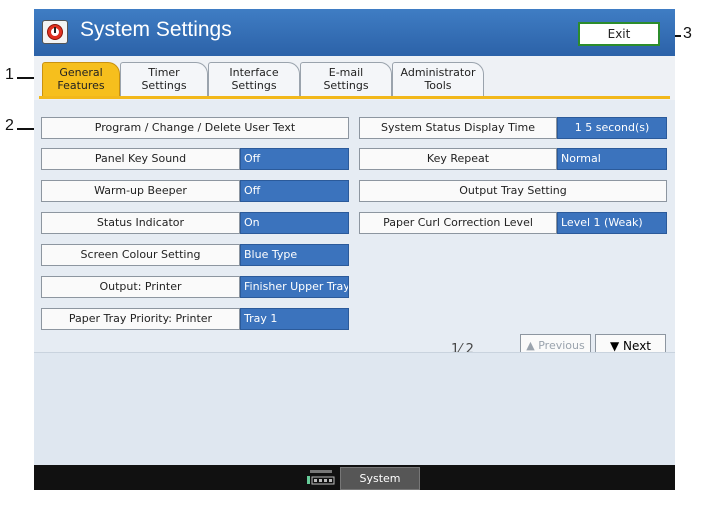 This screenshot has width=705, height=510. What do you see at coordinates (612, 128) in the screenshot?
I see `system-status-display-time-value: 1 5 second(s)` at bounding box center [612, 128].